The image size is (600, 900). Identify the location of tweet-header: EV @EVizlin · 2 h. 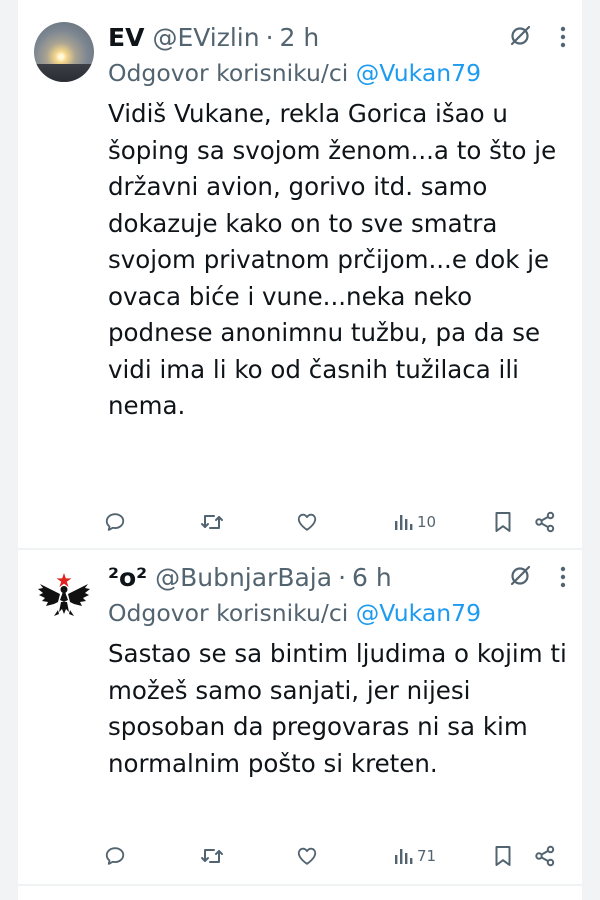
(338, 37).